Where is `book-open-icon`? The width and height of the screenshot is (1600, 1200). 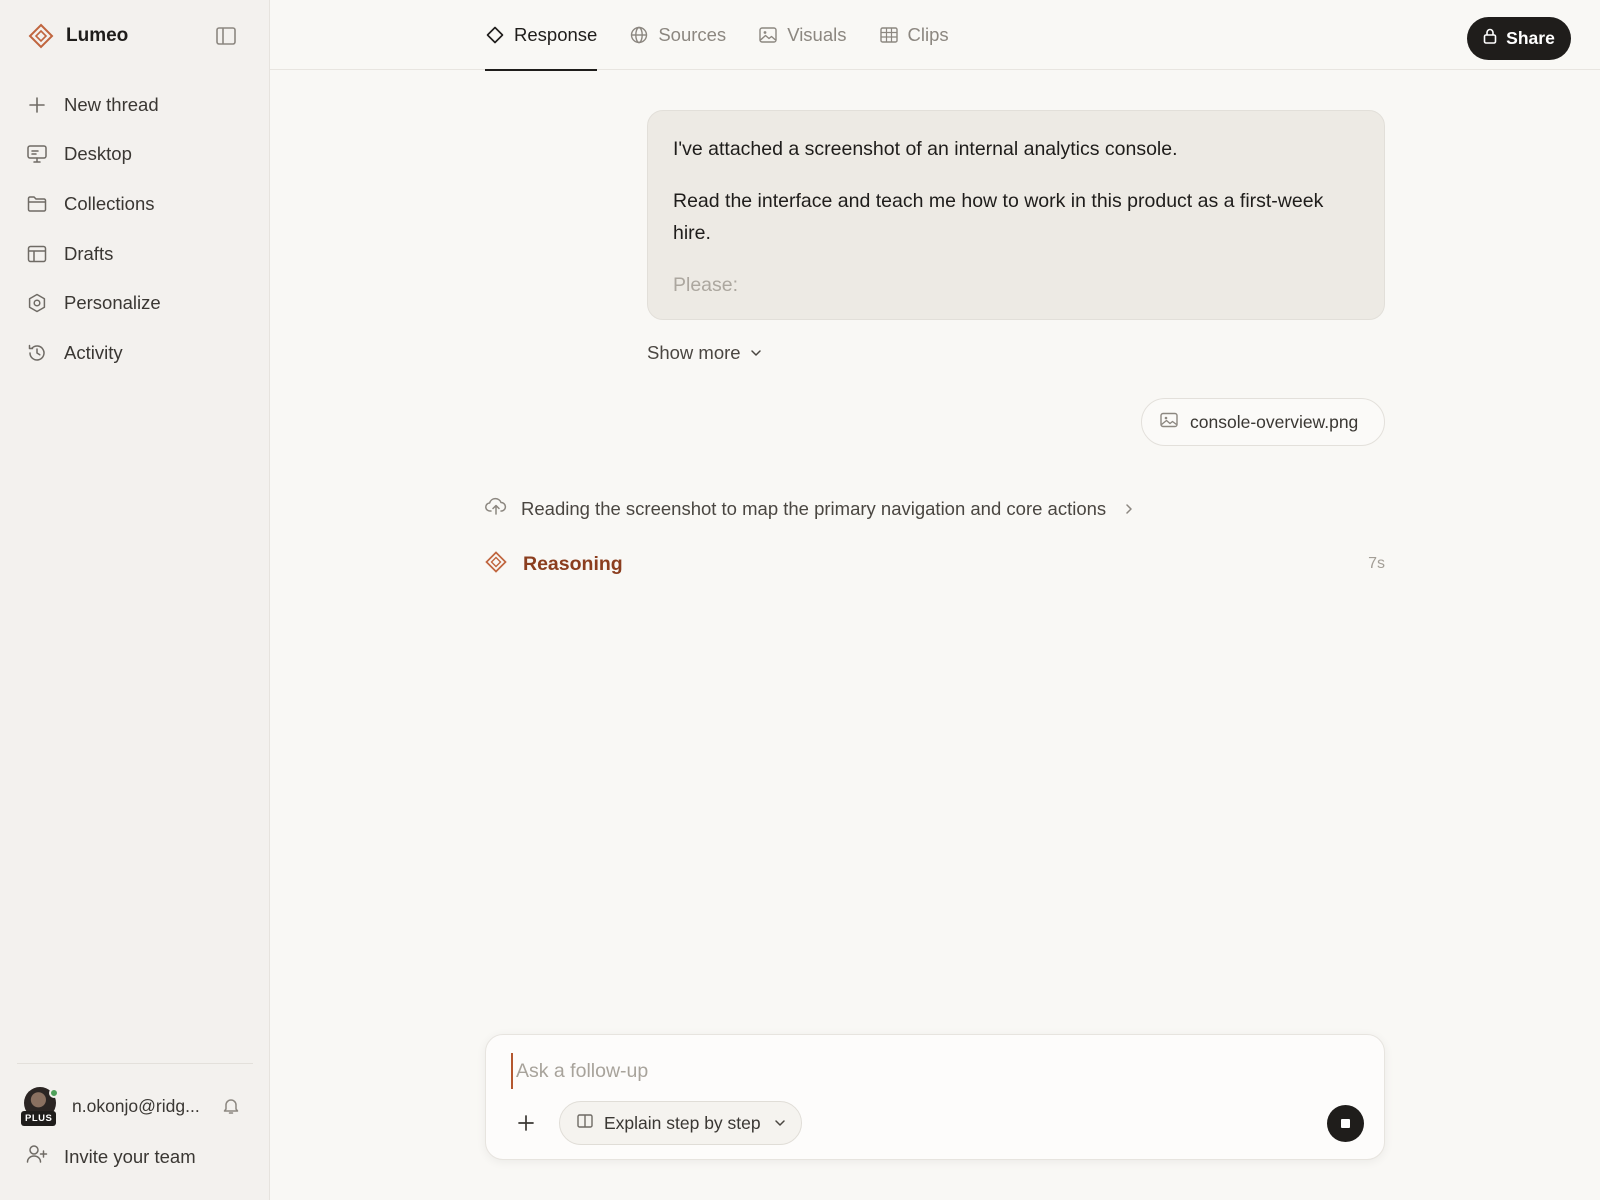
book-open-icon is located at coordinates (585, 1123).